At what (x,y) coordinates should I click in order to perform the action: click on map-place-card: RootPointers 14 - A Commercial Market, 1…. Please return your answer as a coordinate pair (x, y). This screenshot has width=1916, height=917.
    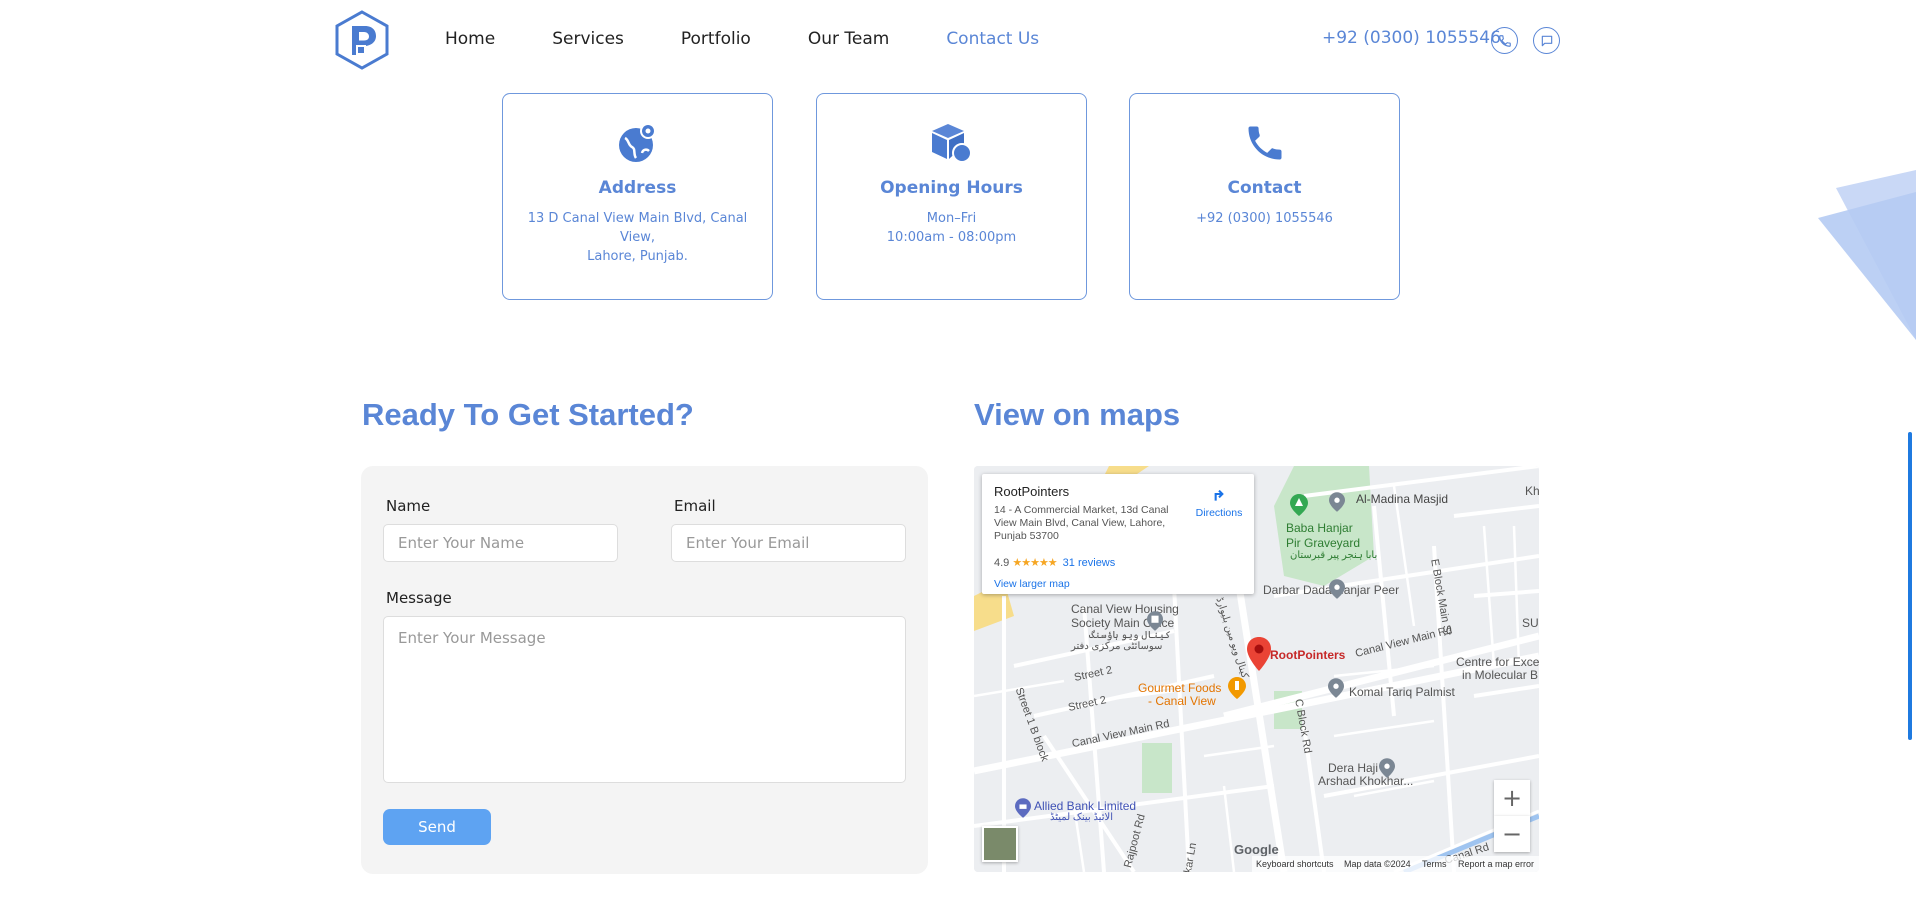
    Looking at the image, I should click on (1118, 534).